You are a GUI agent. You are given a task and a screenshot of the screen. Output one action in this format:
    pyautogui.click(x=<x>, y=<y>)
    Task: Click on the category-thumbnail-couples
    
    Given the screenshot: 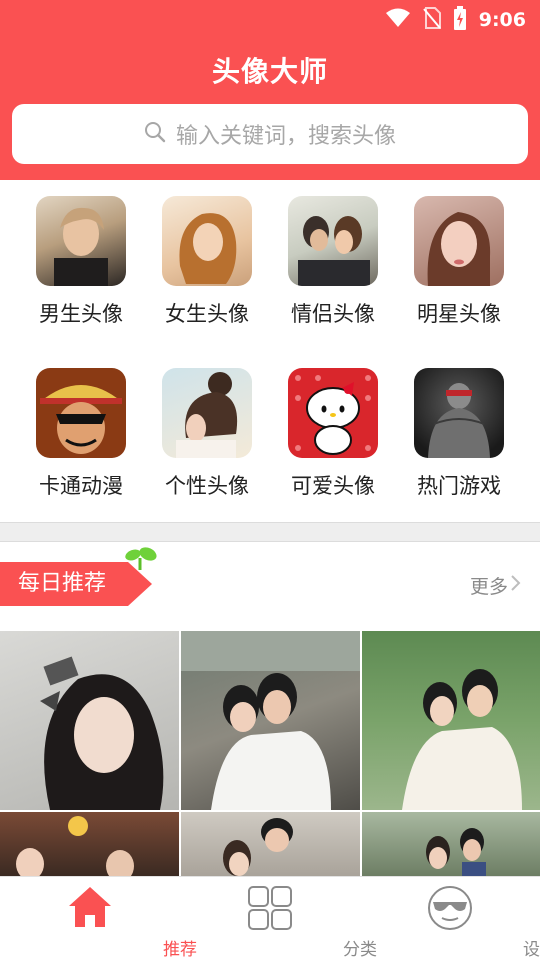 What is the action you would take?
    pyautogui.click(x=333, y=241)
    